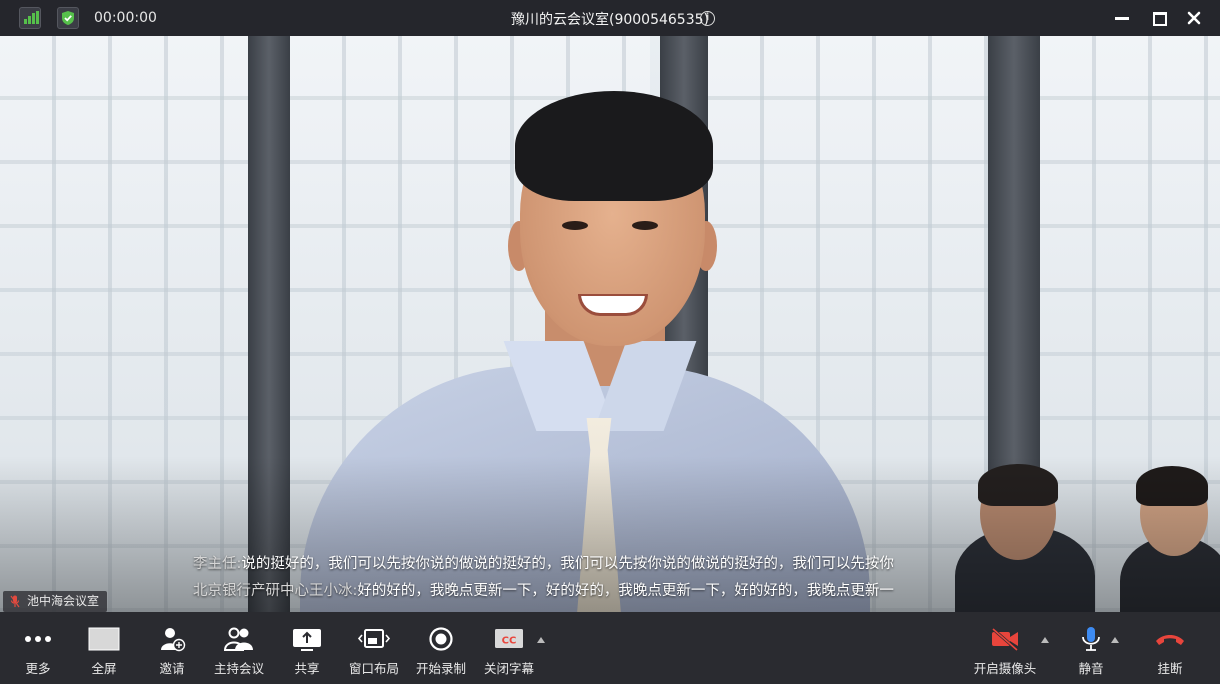 The image size is (1220, 684). I want to click on more-button: 更多, so click(38, 648).